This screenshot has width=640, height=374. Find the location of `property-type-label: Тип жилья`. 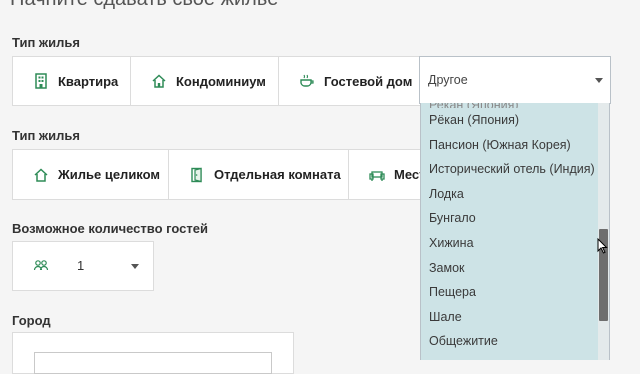

property-type-label: Тип жилья is located at coordinates (46, 42).